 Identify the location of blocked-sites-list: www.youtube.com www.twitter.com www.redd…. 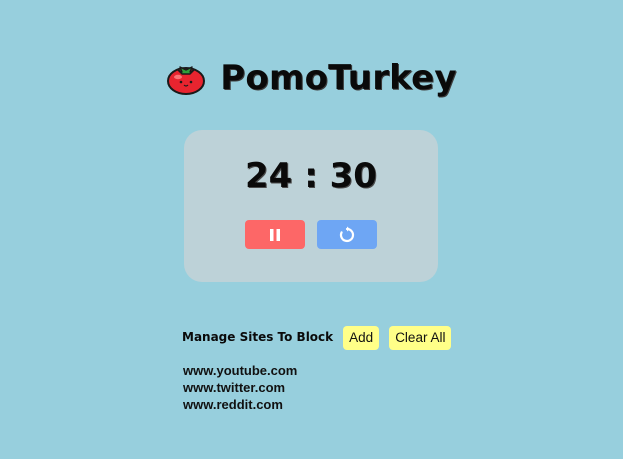
(240, 387).